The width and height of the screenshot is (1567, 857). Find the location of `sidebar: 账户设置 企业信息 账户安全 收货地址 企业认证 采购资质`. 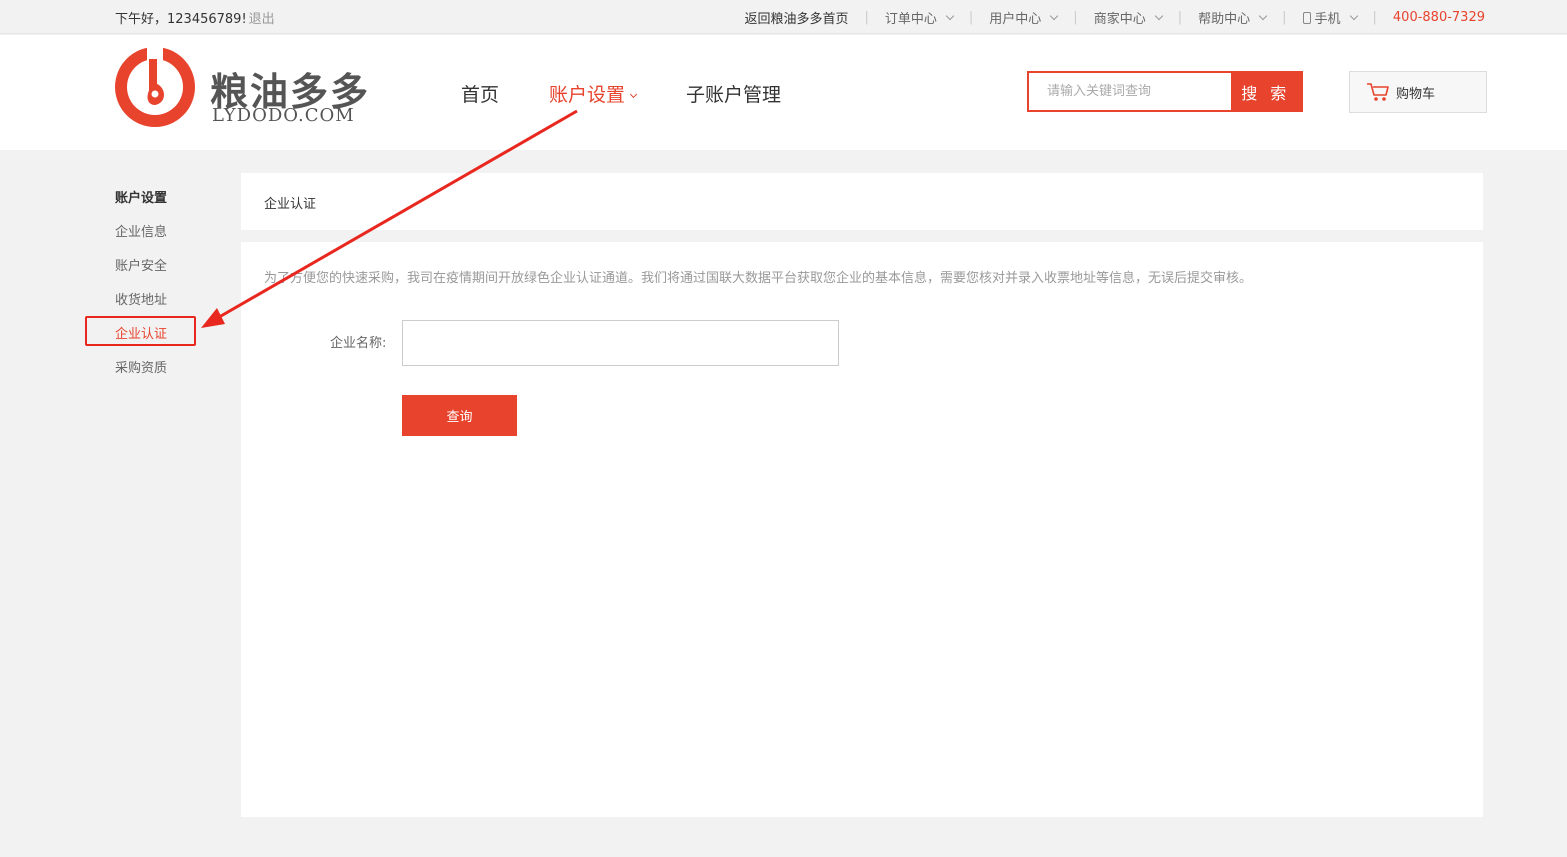

sidebar: 账户设置 企业信息 账户安全 收货地址 企业认证 采购资质 is located at coordinates (141, 289).